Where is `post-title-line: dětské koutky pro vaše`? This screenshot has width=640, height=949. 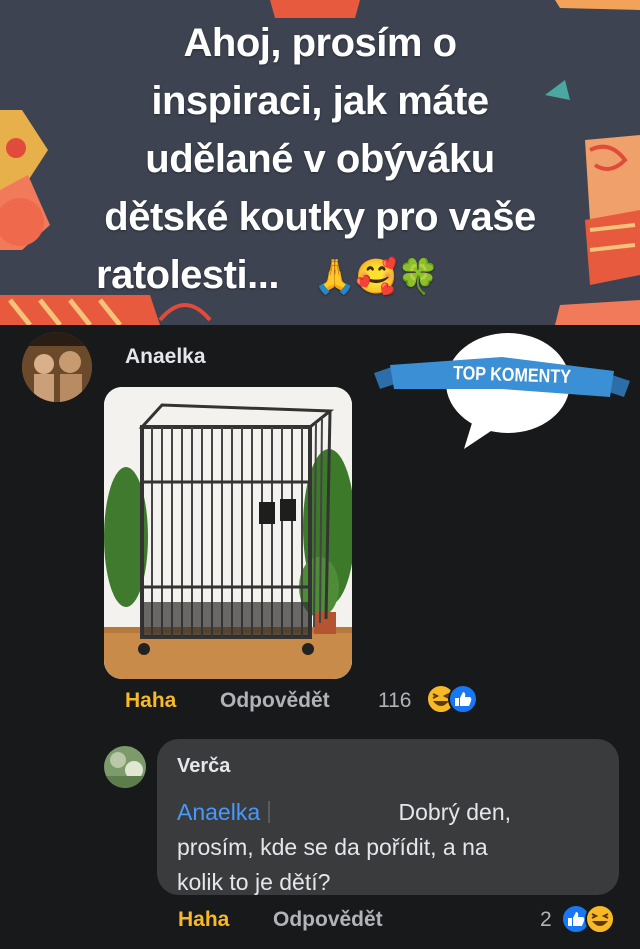 post-title-line: dětské koutky pro vaše is located at coordinates (320, 217).